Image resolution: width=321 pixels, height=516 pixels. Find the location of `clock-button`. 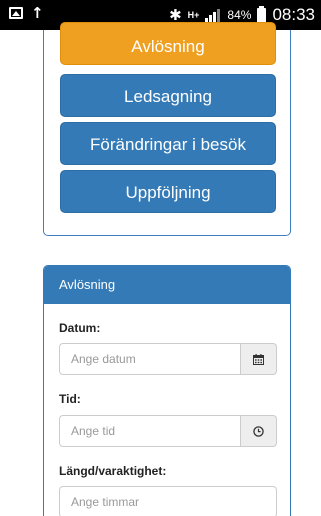

clock-button is located at coordinates (259, 431).